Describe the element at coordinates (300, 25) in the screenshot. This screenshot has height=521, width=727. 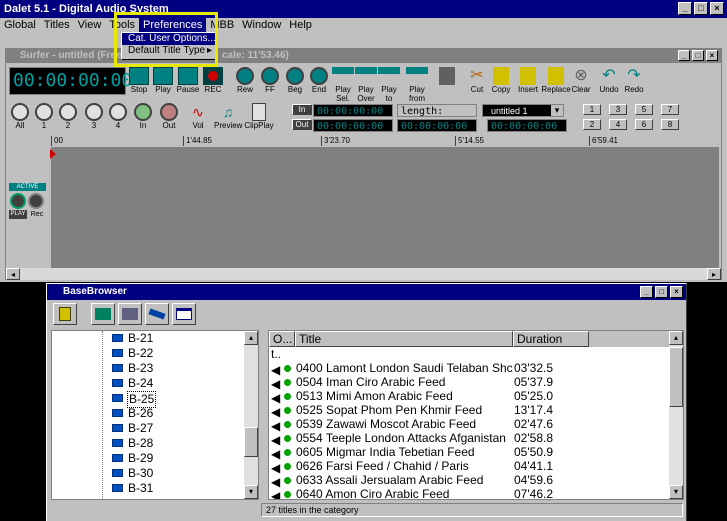
I see `menu-help: Help` at that location.